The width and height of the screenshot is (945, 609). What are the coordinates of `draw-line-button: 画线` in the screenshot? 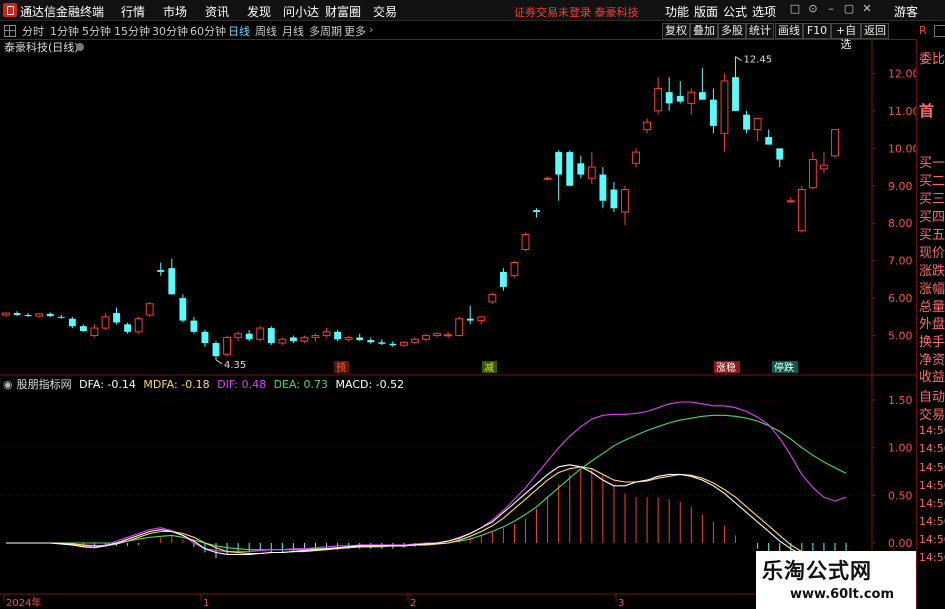 It's located at (789, 31).